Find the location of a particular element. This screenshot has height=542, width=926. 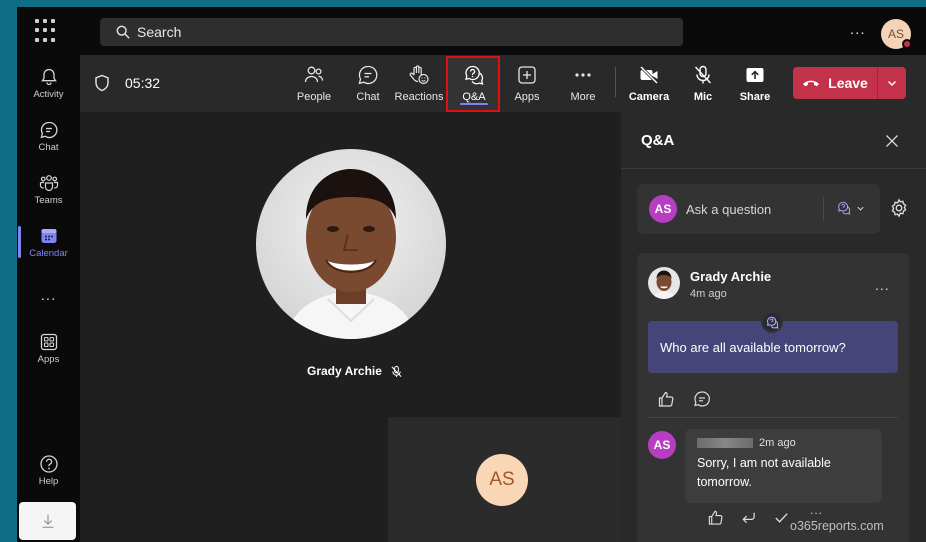

more-label: More is located at coordinates (583, 97).